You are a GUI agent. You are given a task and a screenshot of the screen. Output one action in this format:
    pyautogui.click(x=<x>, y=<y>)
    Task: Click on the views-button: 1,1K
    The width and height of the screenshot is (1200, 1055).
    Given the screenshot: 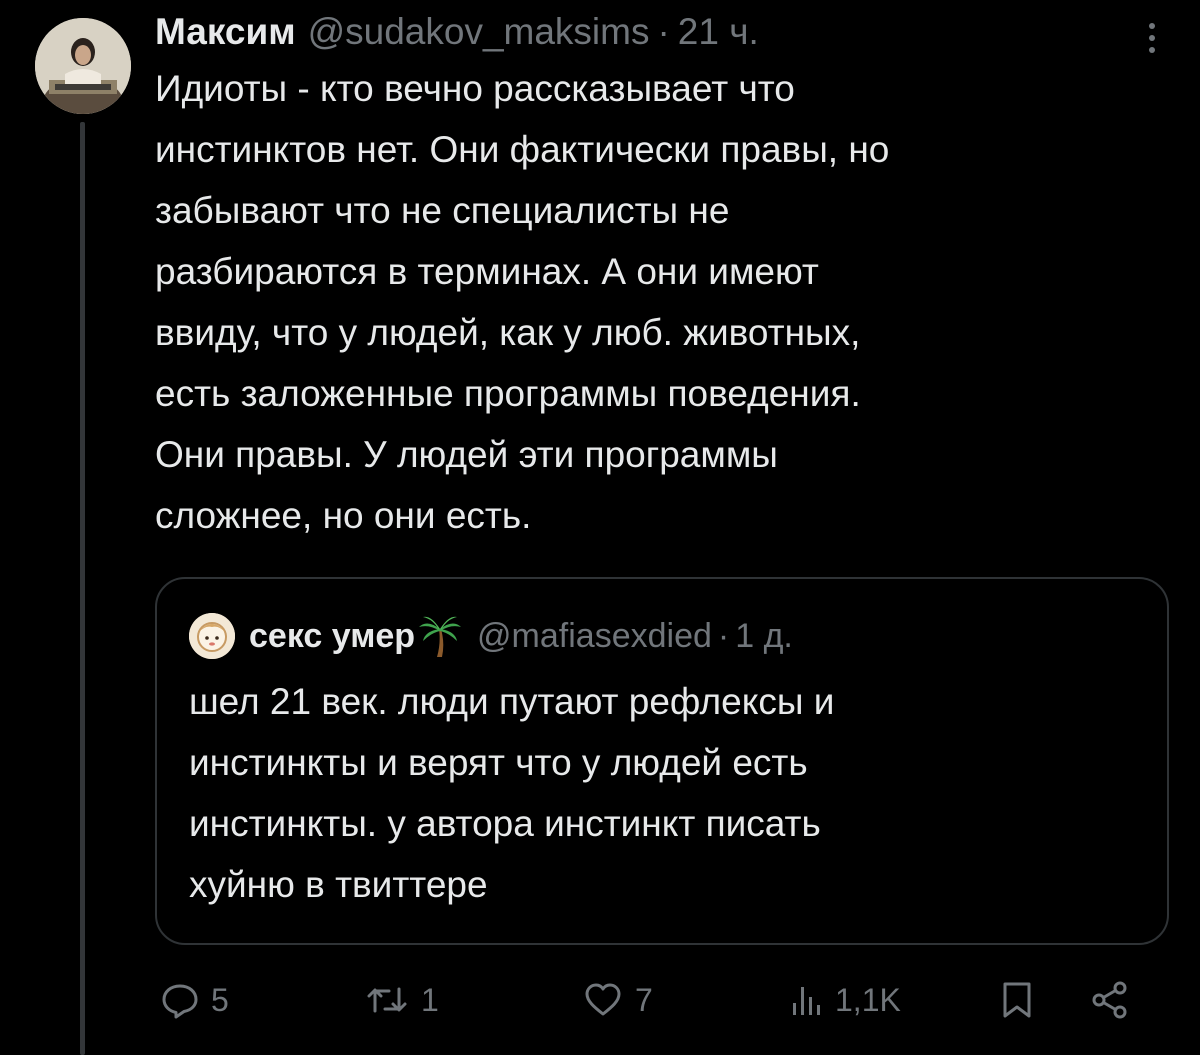 What is the action you would take?
    pyautogui.click(x=845, y=1000)
    